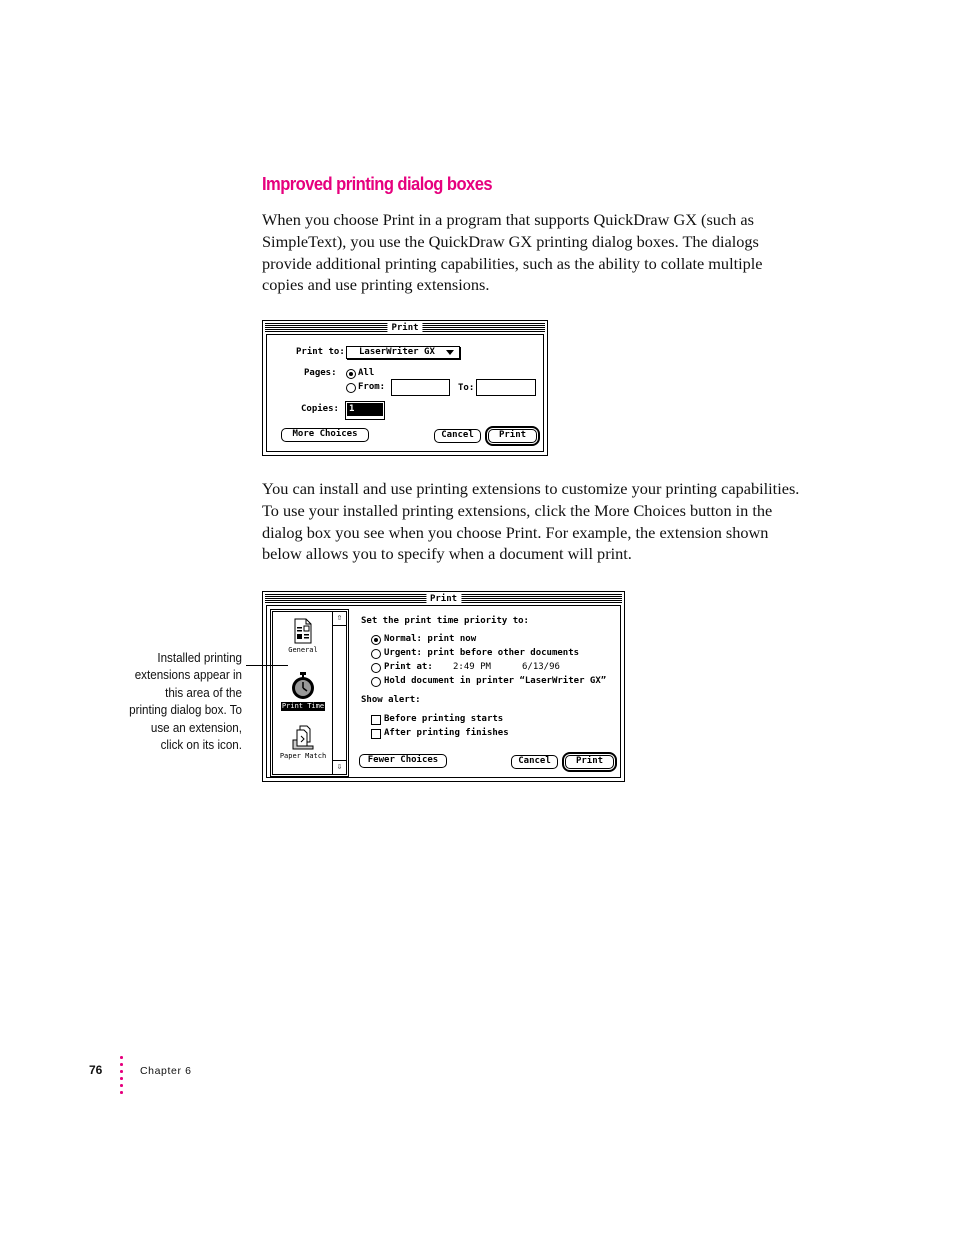 The height and width of the screenshot is (1235, 954). Describe the element at coordinates (446, 733) in the screenshot. I see `alert-after-label: After printing finishes` at that location.